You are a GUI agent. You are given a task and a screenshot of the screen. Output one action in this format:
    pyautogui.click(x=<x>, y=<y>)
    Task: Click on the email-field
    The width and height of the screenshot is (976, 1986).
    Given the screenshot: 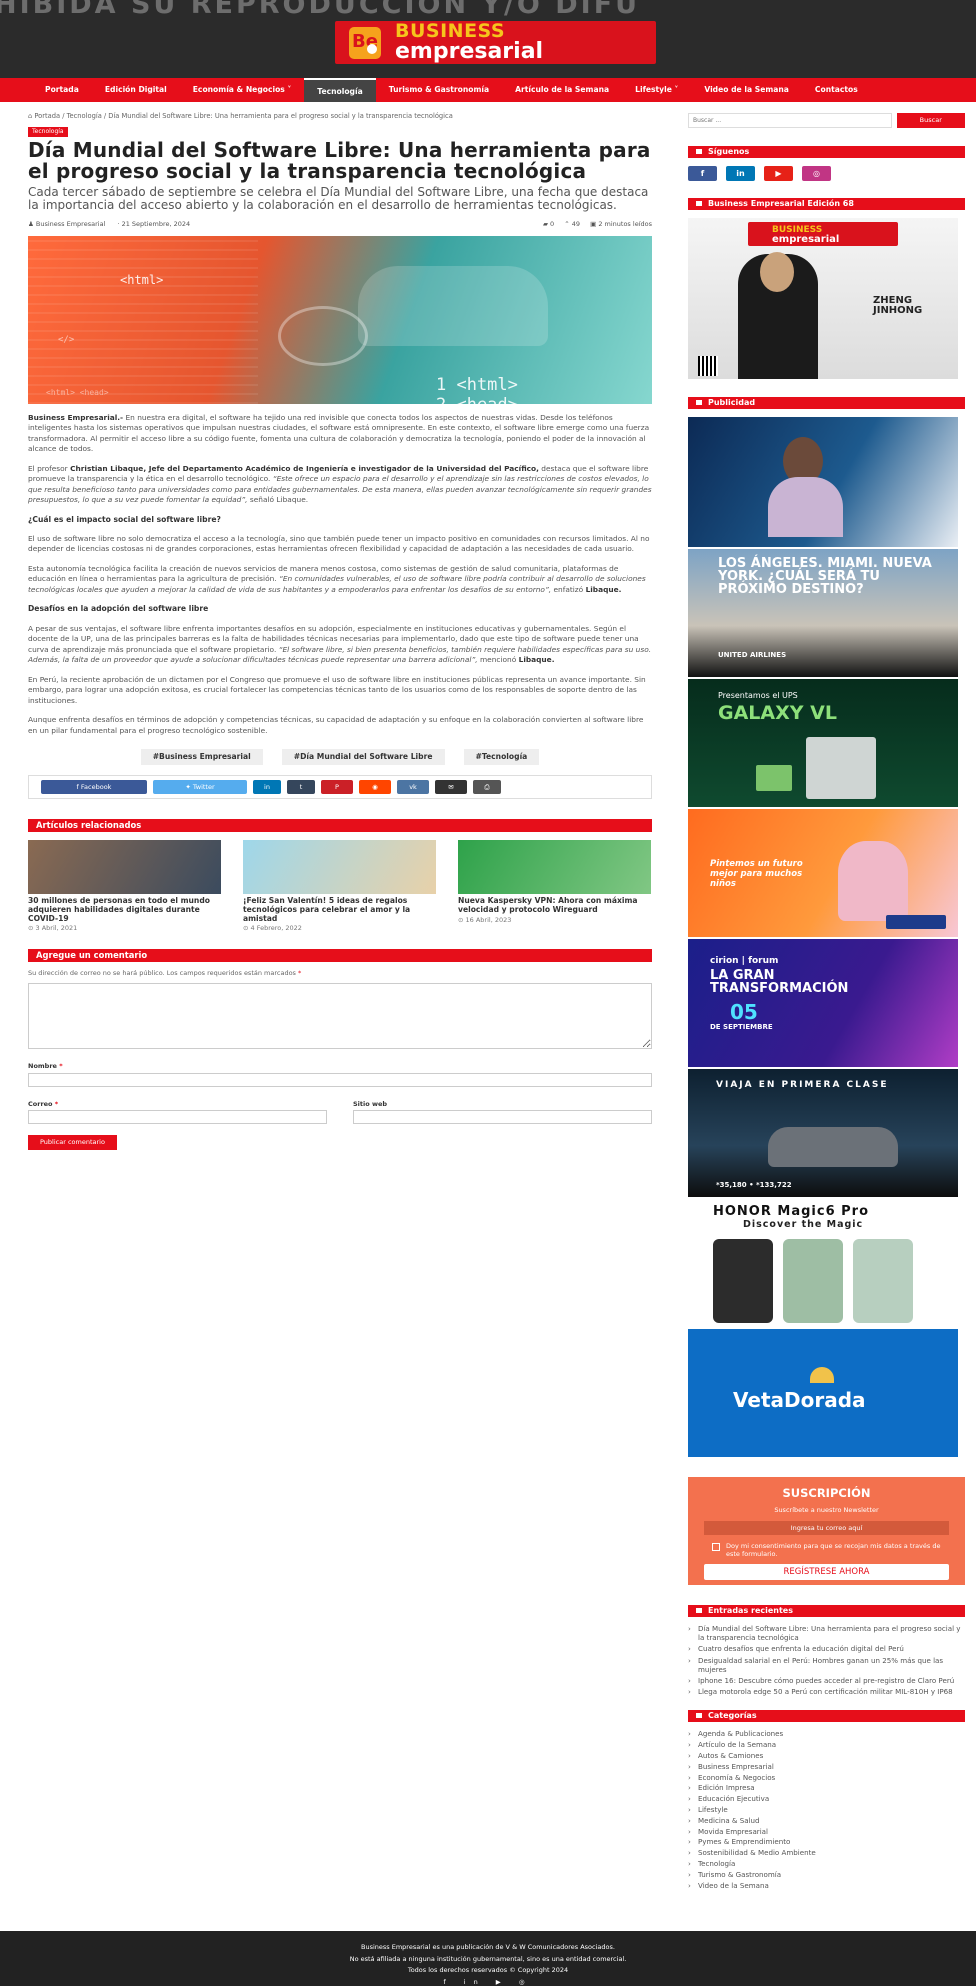 What is the action you would take?
    pyautogui.click(x=177, y=1117)
    